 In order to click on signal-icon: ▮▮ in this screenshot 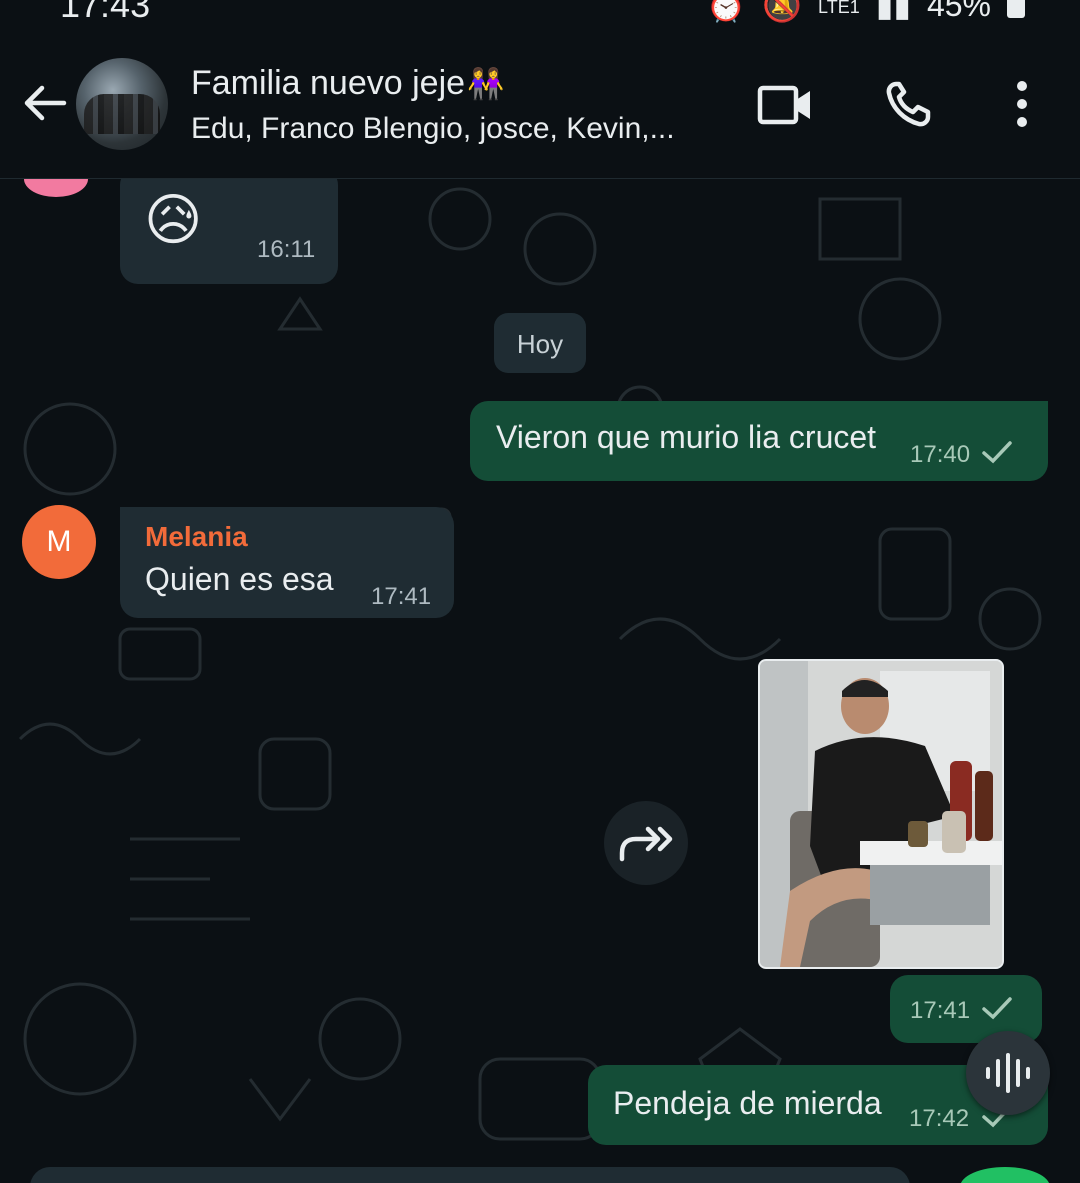, I will do `click(893, 11)`.